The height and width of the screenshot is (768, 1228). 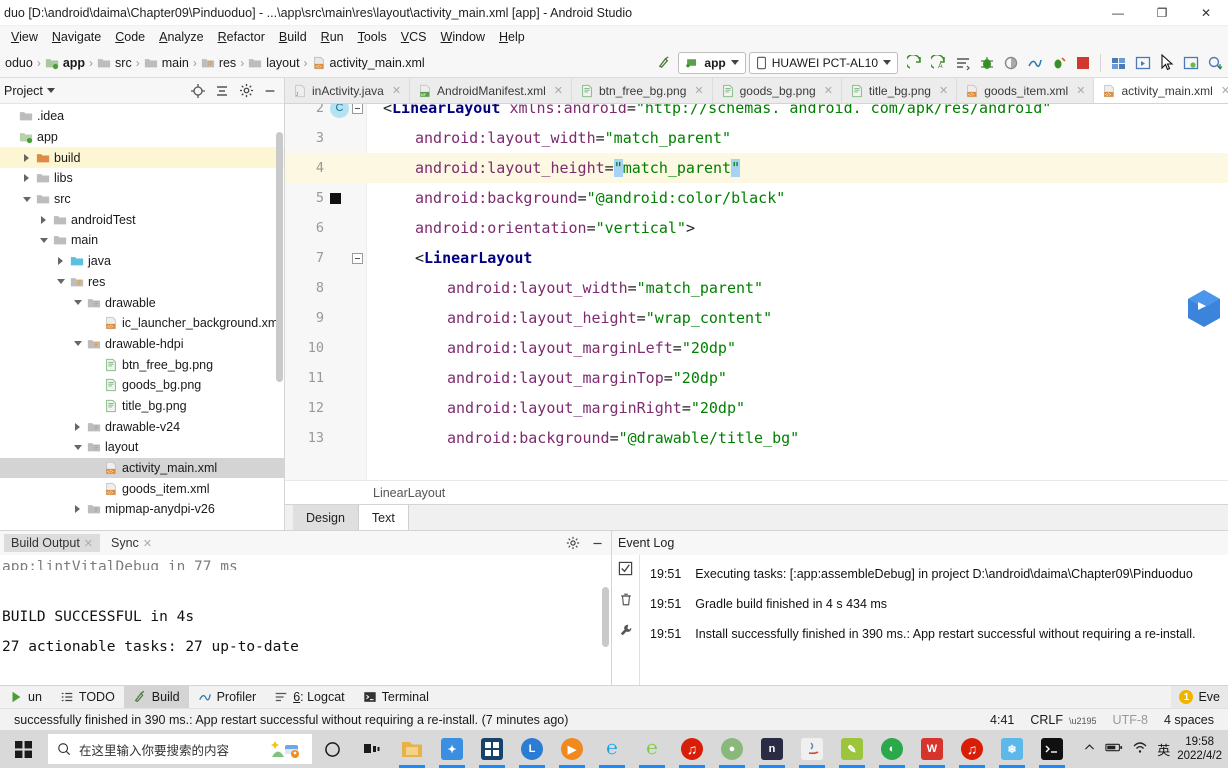 I want to click on code-line-8: android:layout_width="match_parent", so click(x=797, y=288).